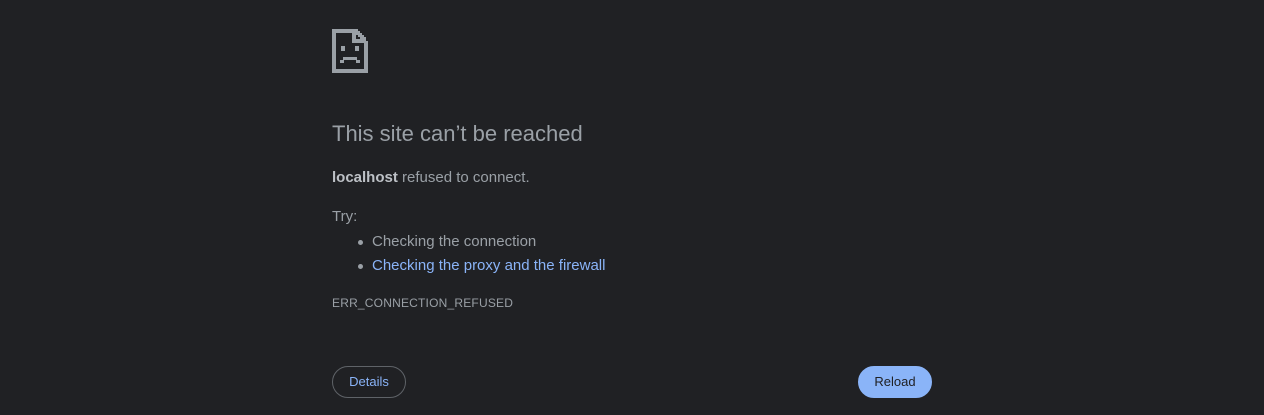  What do you see at coordinates (345, 216) in the screenshot?
I see `try-label: Try:` at bounding box center [345, 216].